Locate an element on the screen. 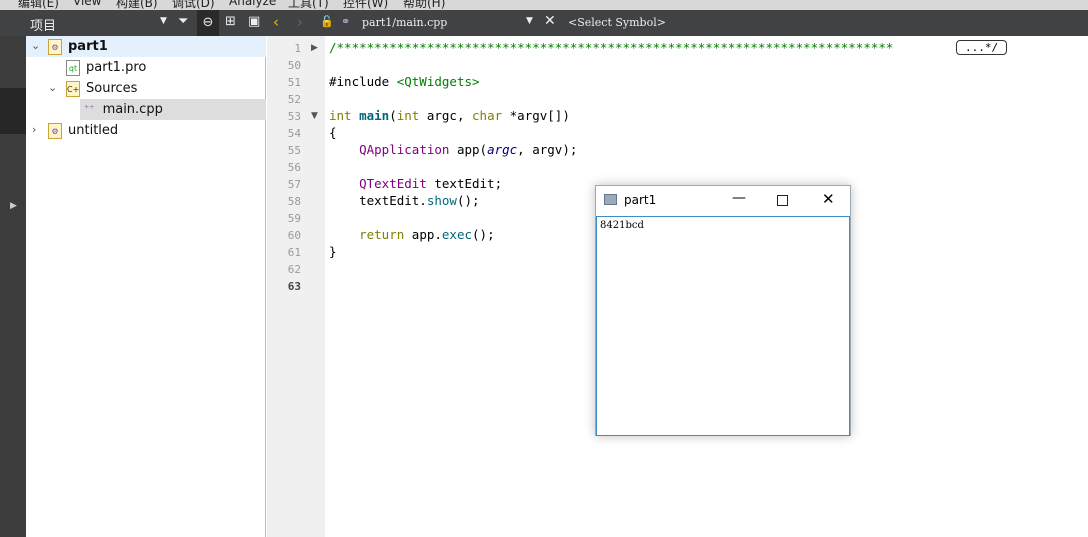 The width and height of the screenshot is (1088, 537). window-titlebar: part1 — ✕ is located at coordinates (723, 200).